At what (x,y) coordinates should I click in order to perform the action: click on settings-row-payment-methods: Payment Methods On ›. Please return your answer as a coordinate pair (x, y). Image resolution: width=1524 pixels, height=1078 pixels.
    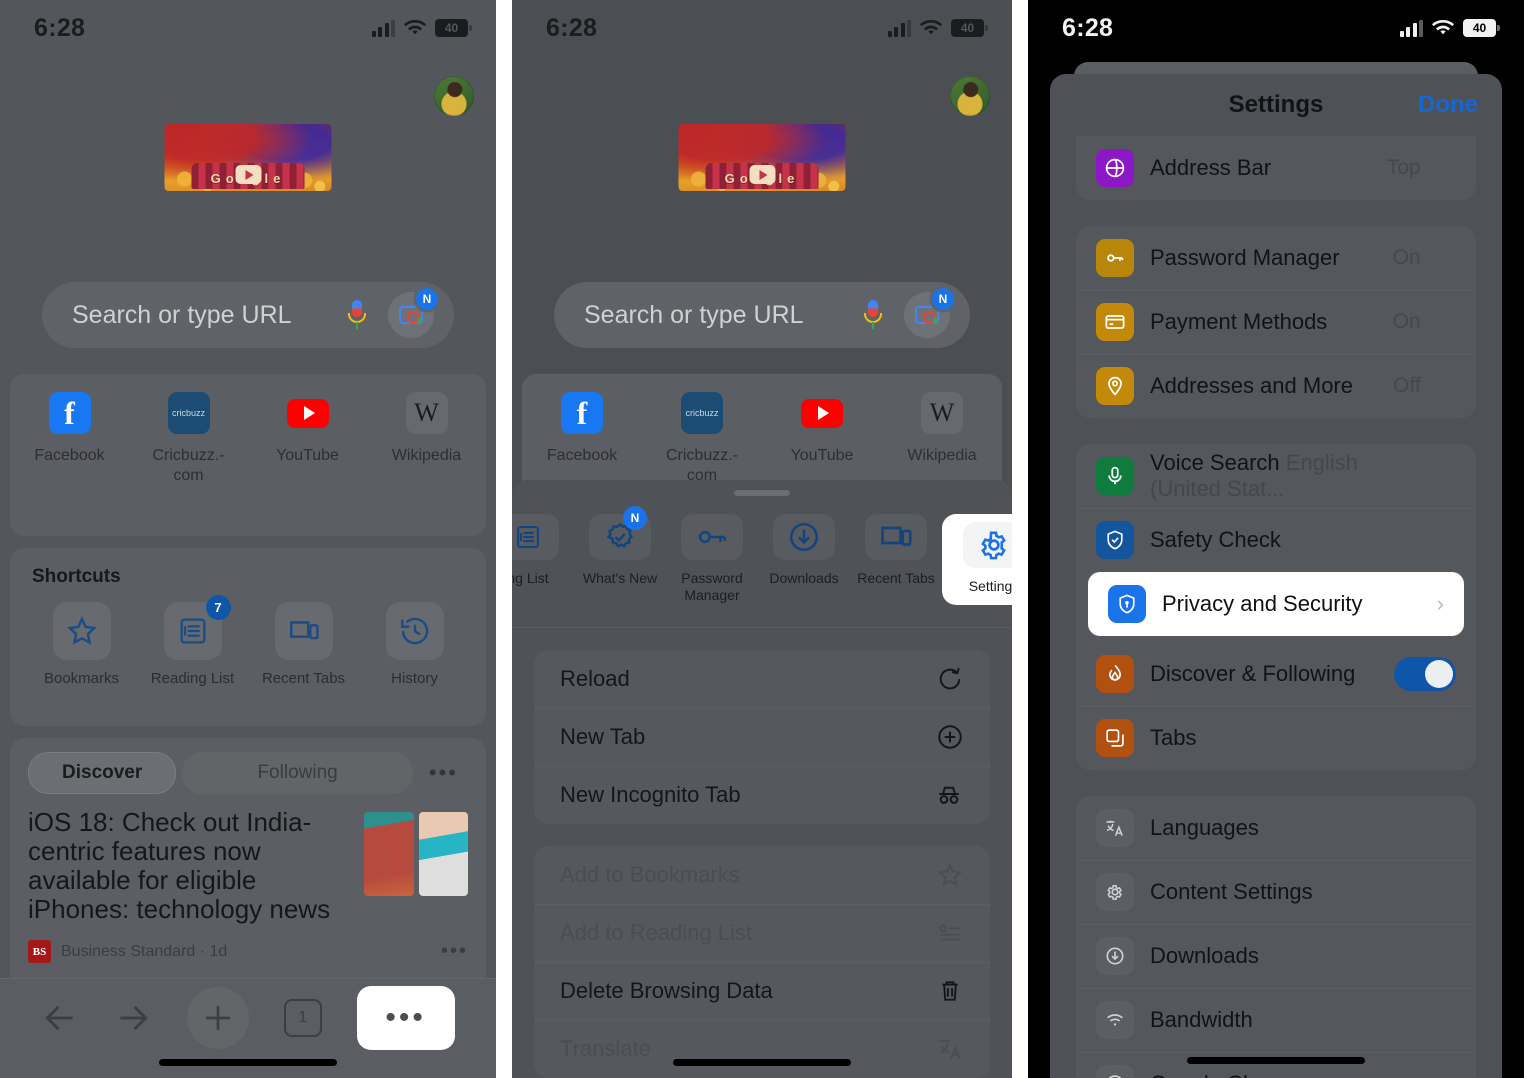
    Looking at the image, I should click on (1276, 322).